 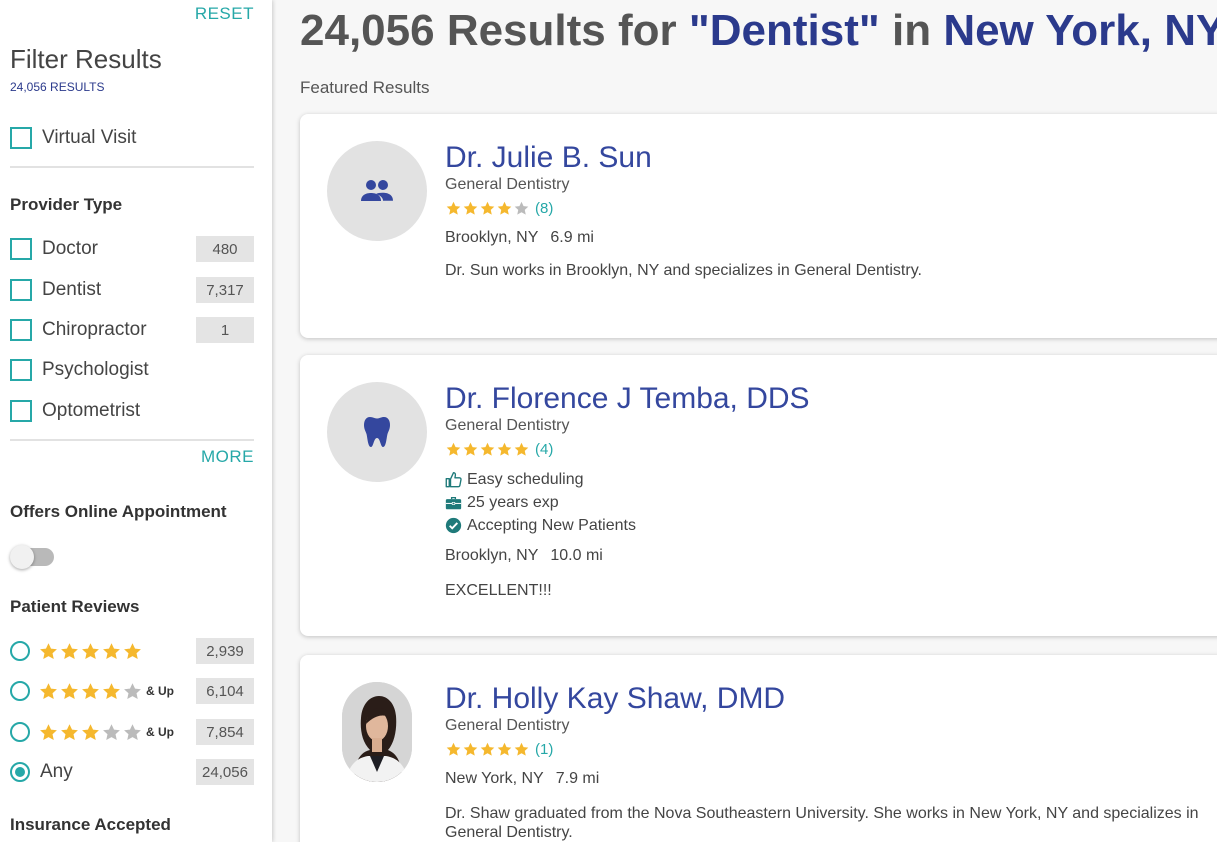 I want to click on provider-city: Brooklyn, NY, so click(x=492, y=237).